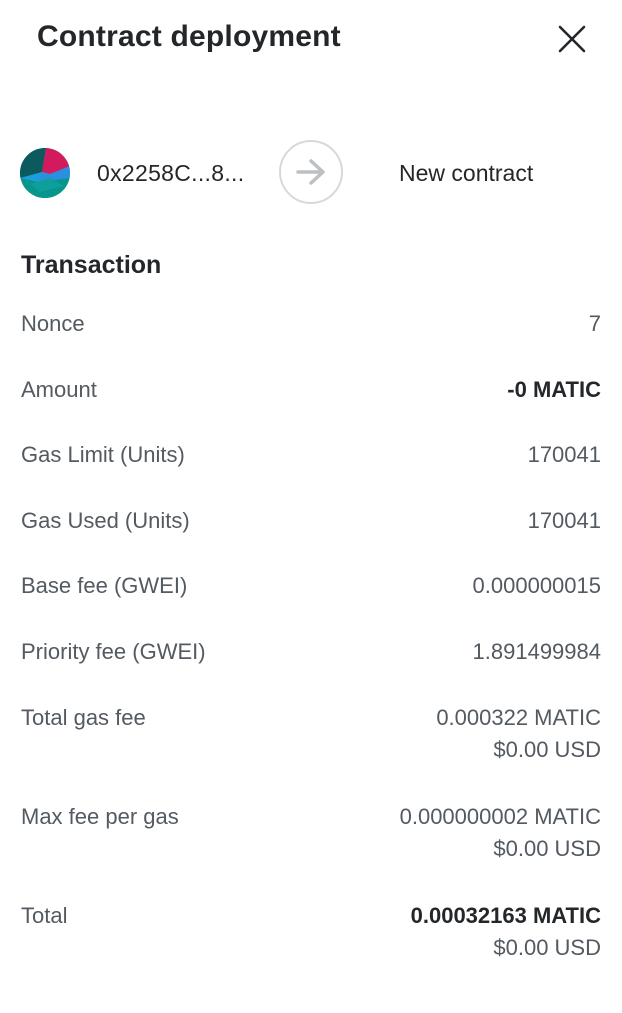 The image size is (622, 1013). I want to click on sender-recipient: 0x2258C...8... New contract, so click(311, 173).